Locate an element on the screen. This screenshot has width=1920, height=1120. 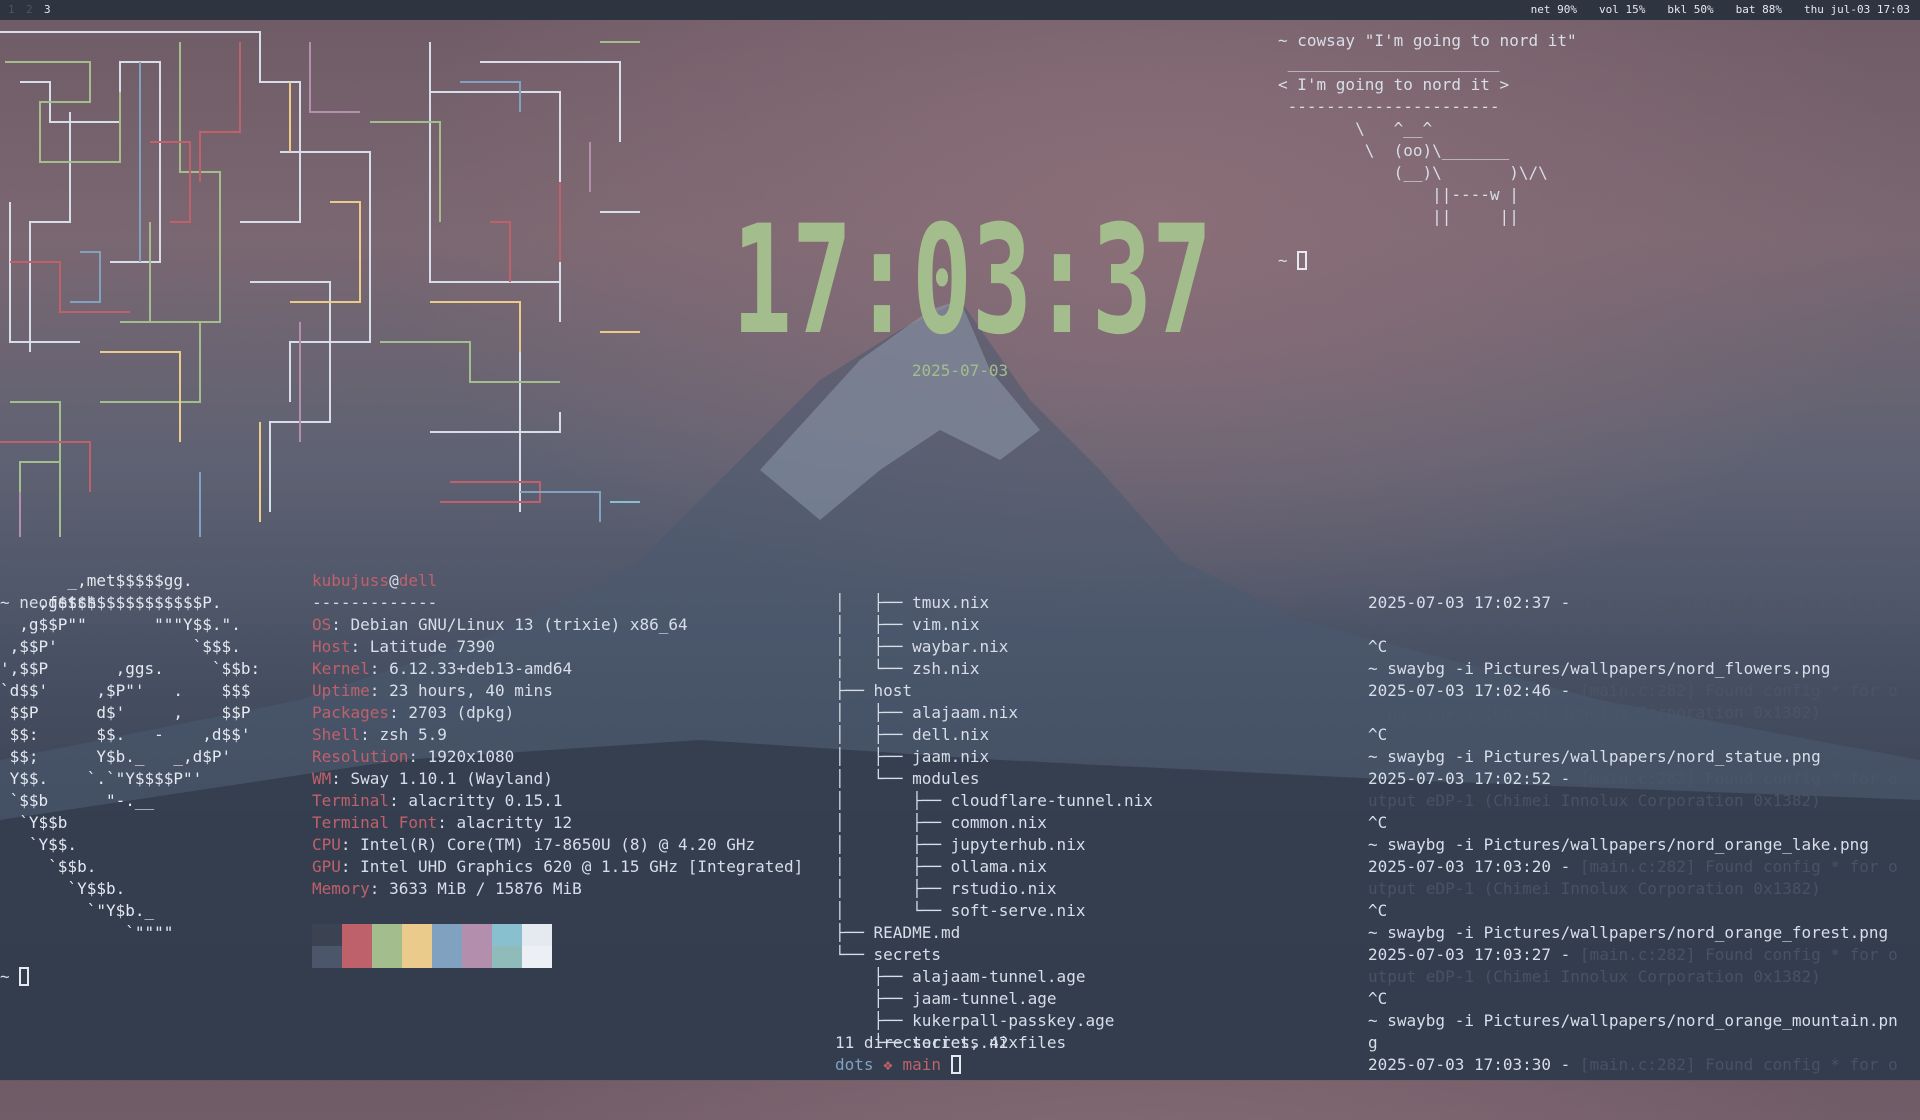
log-line: g is located at coordinates (1644, 1043).